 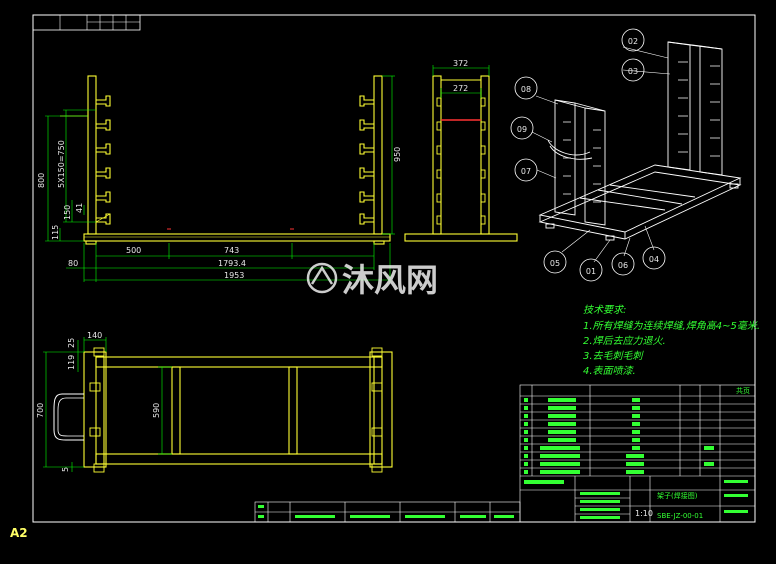 I want to click on svg-text: 02, so click(x=633, y=41).